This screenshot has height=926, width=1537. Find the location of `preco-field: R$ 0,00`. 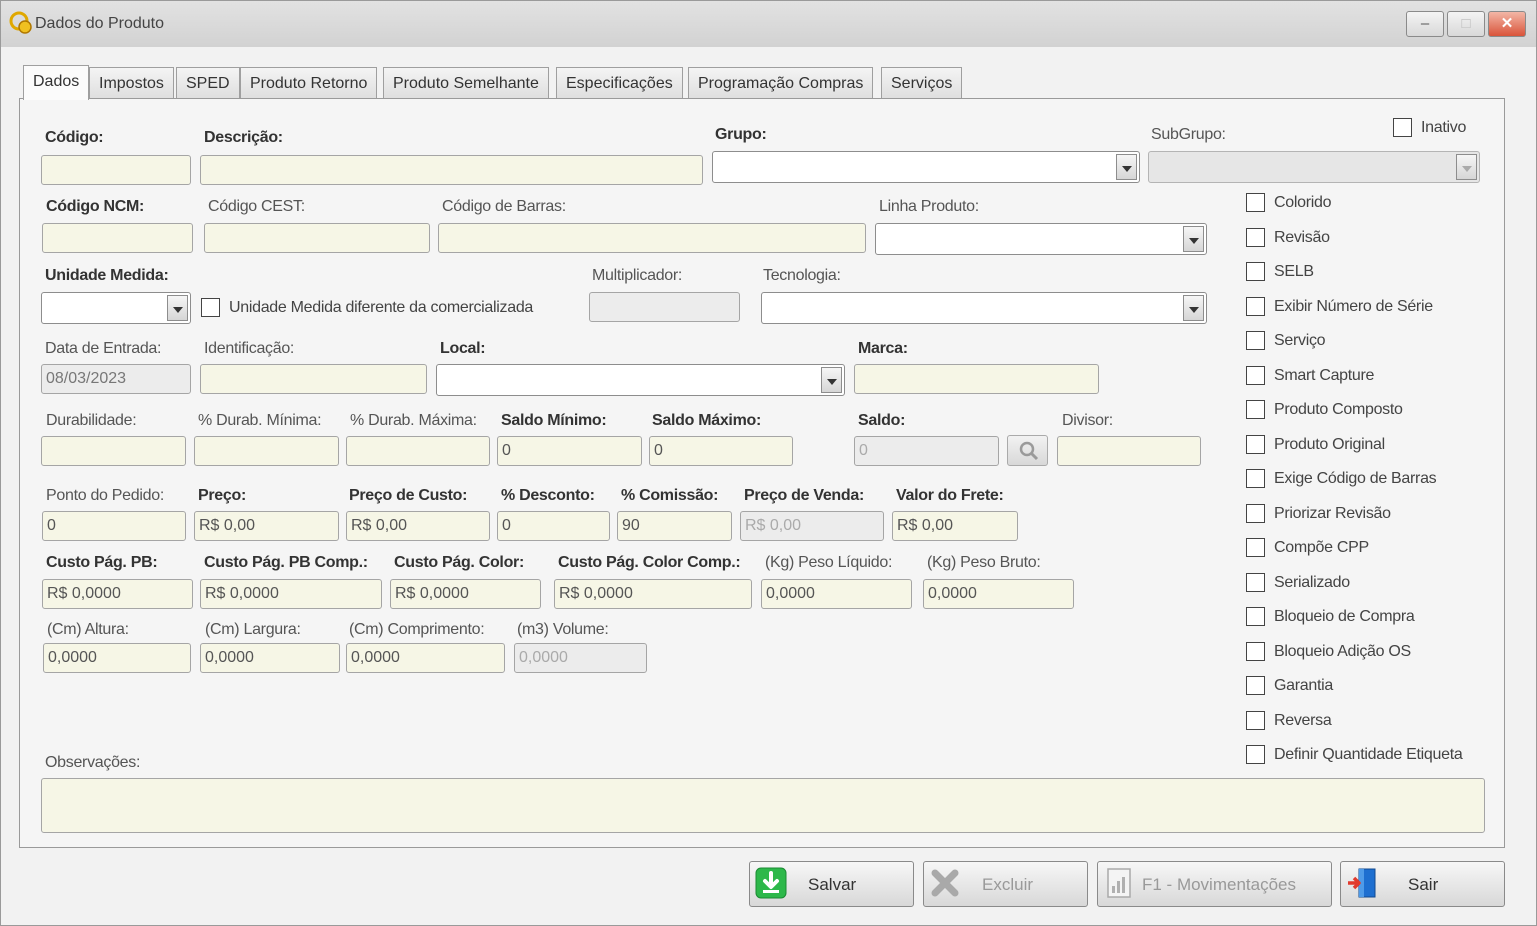

preco-field: R$ 0,00 is located at coordinates (266, 526).